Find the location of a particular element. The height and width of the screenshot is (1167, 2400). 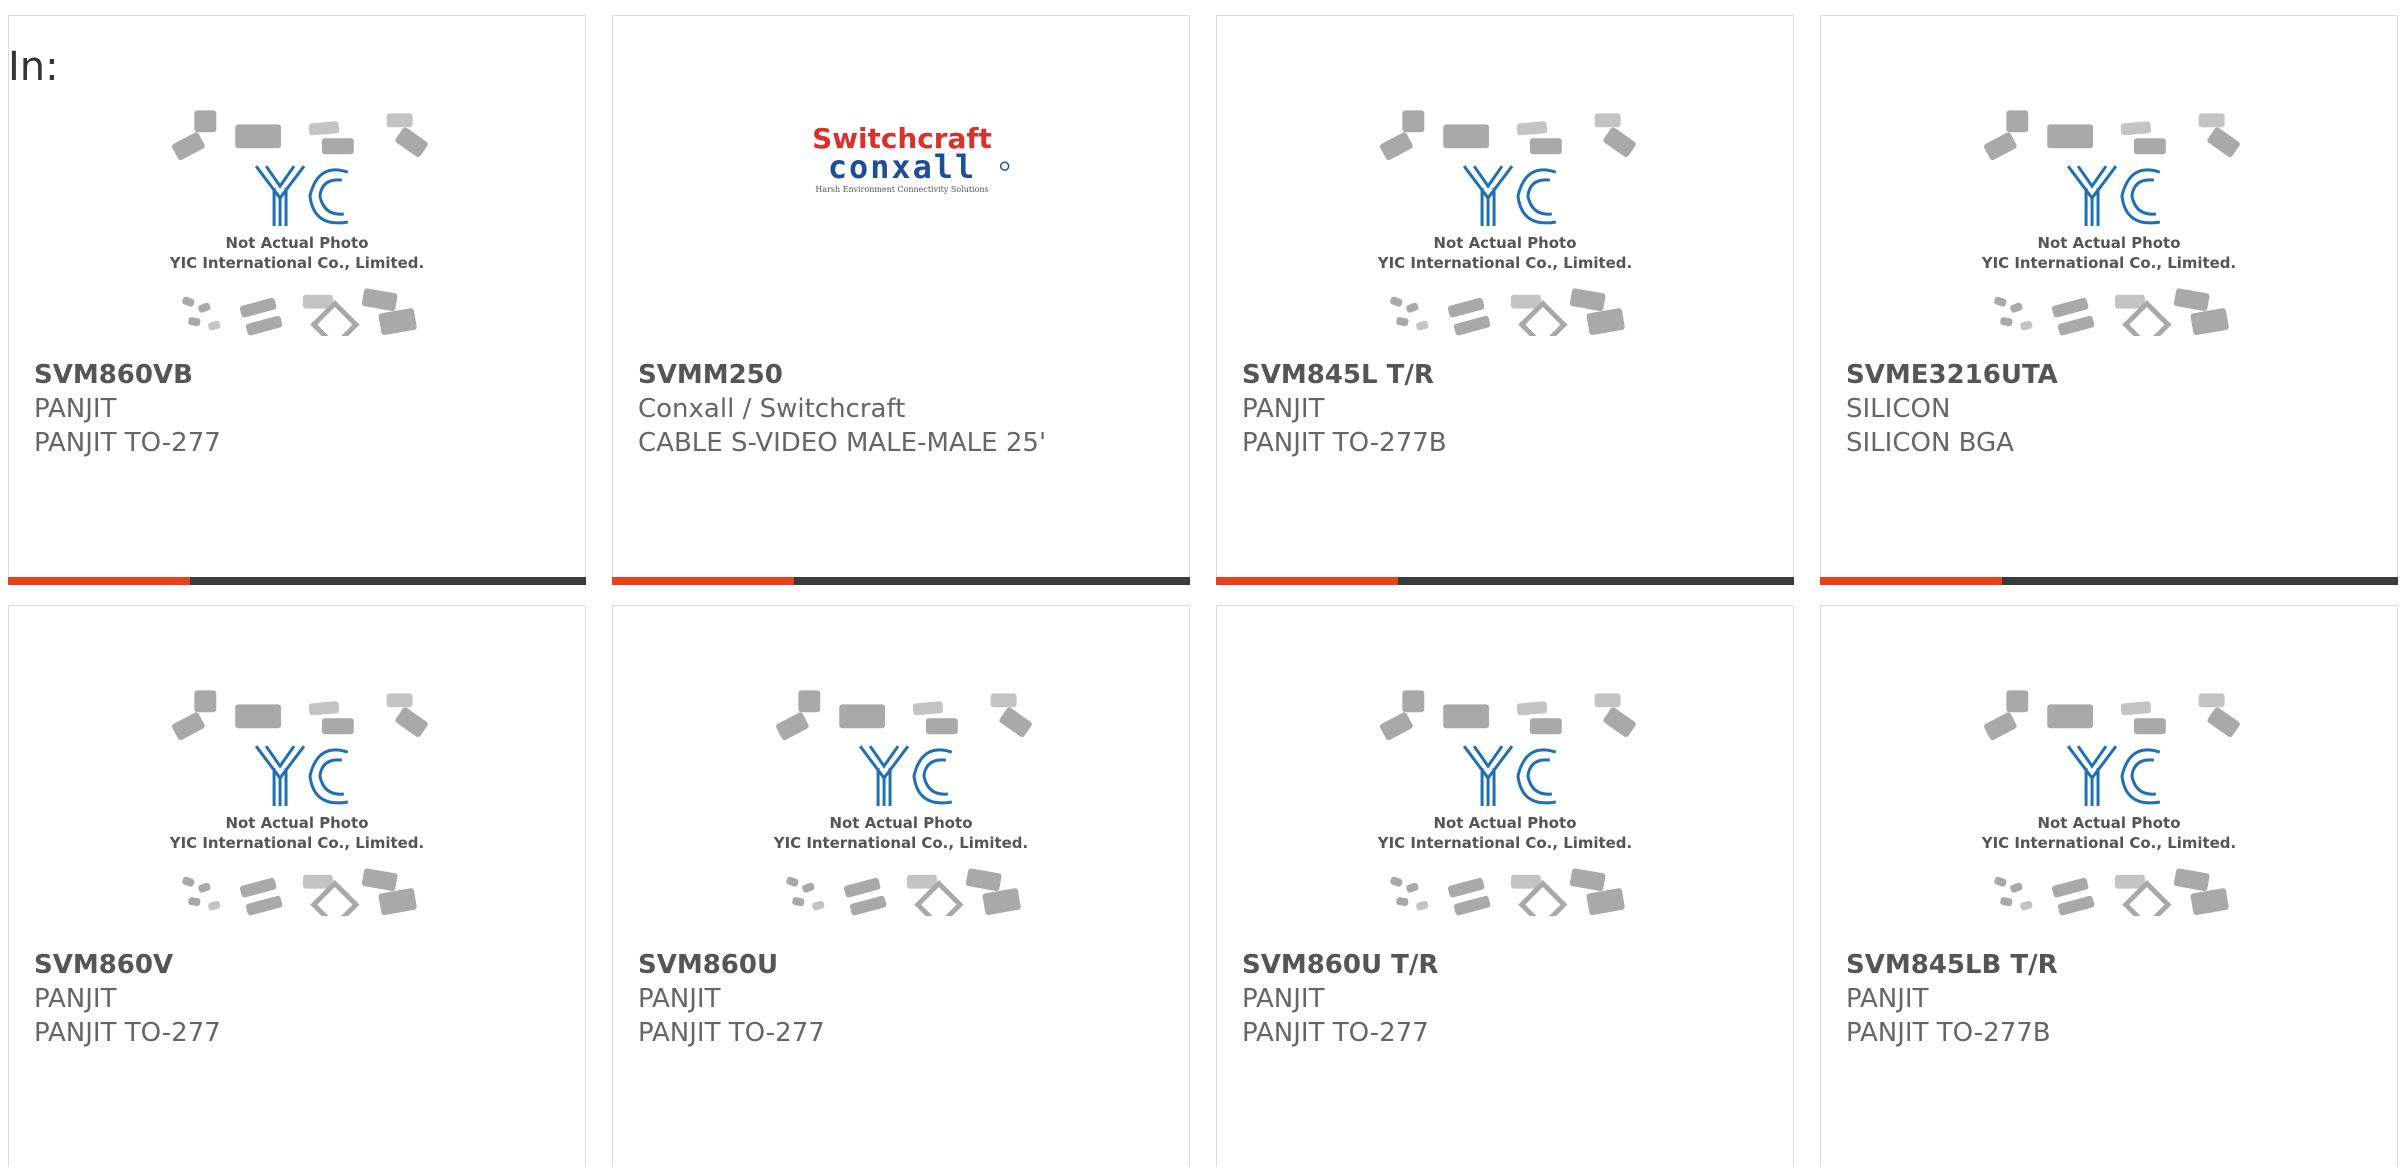

switchcraft-tagline: Harsh Environment Connectivity Solutions is located at coordinates (901, 189).